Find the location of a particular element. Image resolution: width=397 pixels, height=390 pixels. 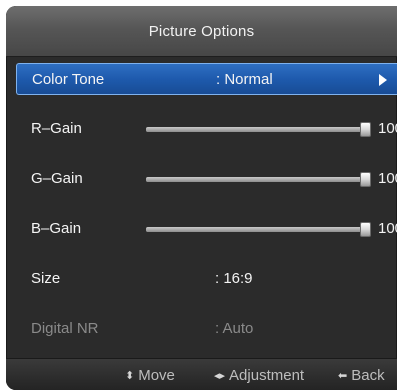

color-tone-value: : Normal is located at coordinates (244, 79).